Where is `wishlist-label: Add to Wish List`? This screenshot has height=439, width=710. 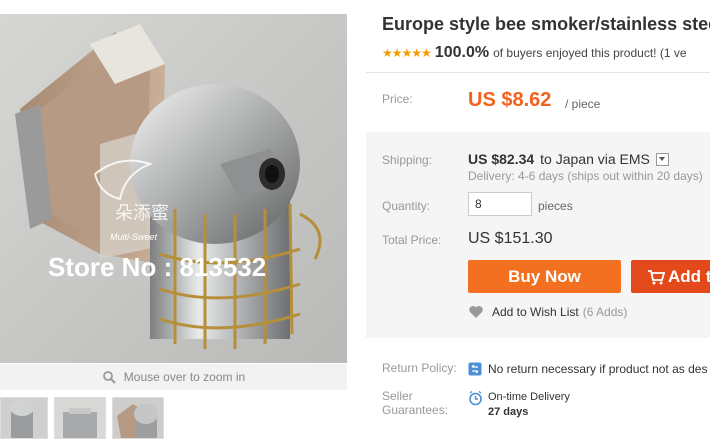
wishlist-label: Add to Wish List is located at coordinates (535, 312).